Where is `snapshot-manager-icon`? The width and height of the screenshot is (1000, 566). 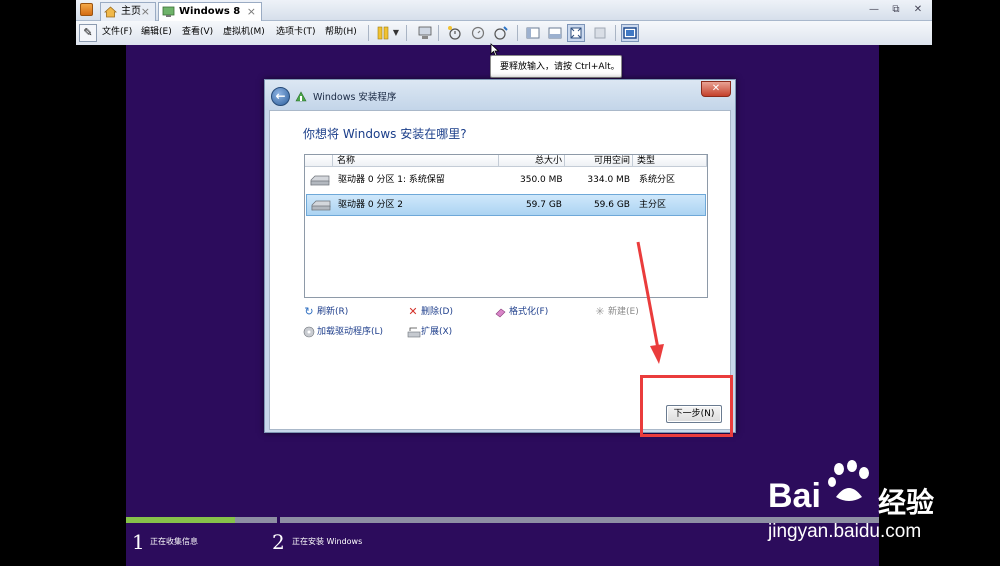 snapshot-manager-icon is located at coordinates (501, 33).